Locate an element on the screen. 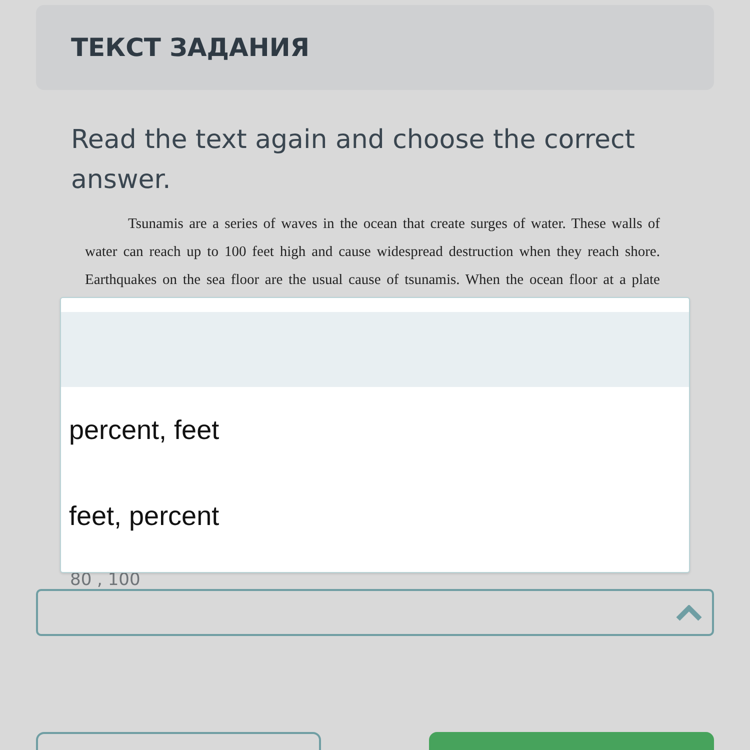  dropdown-option: feet, percent is located at coordinates (375, 516).